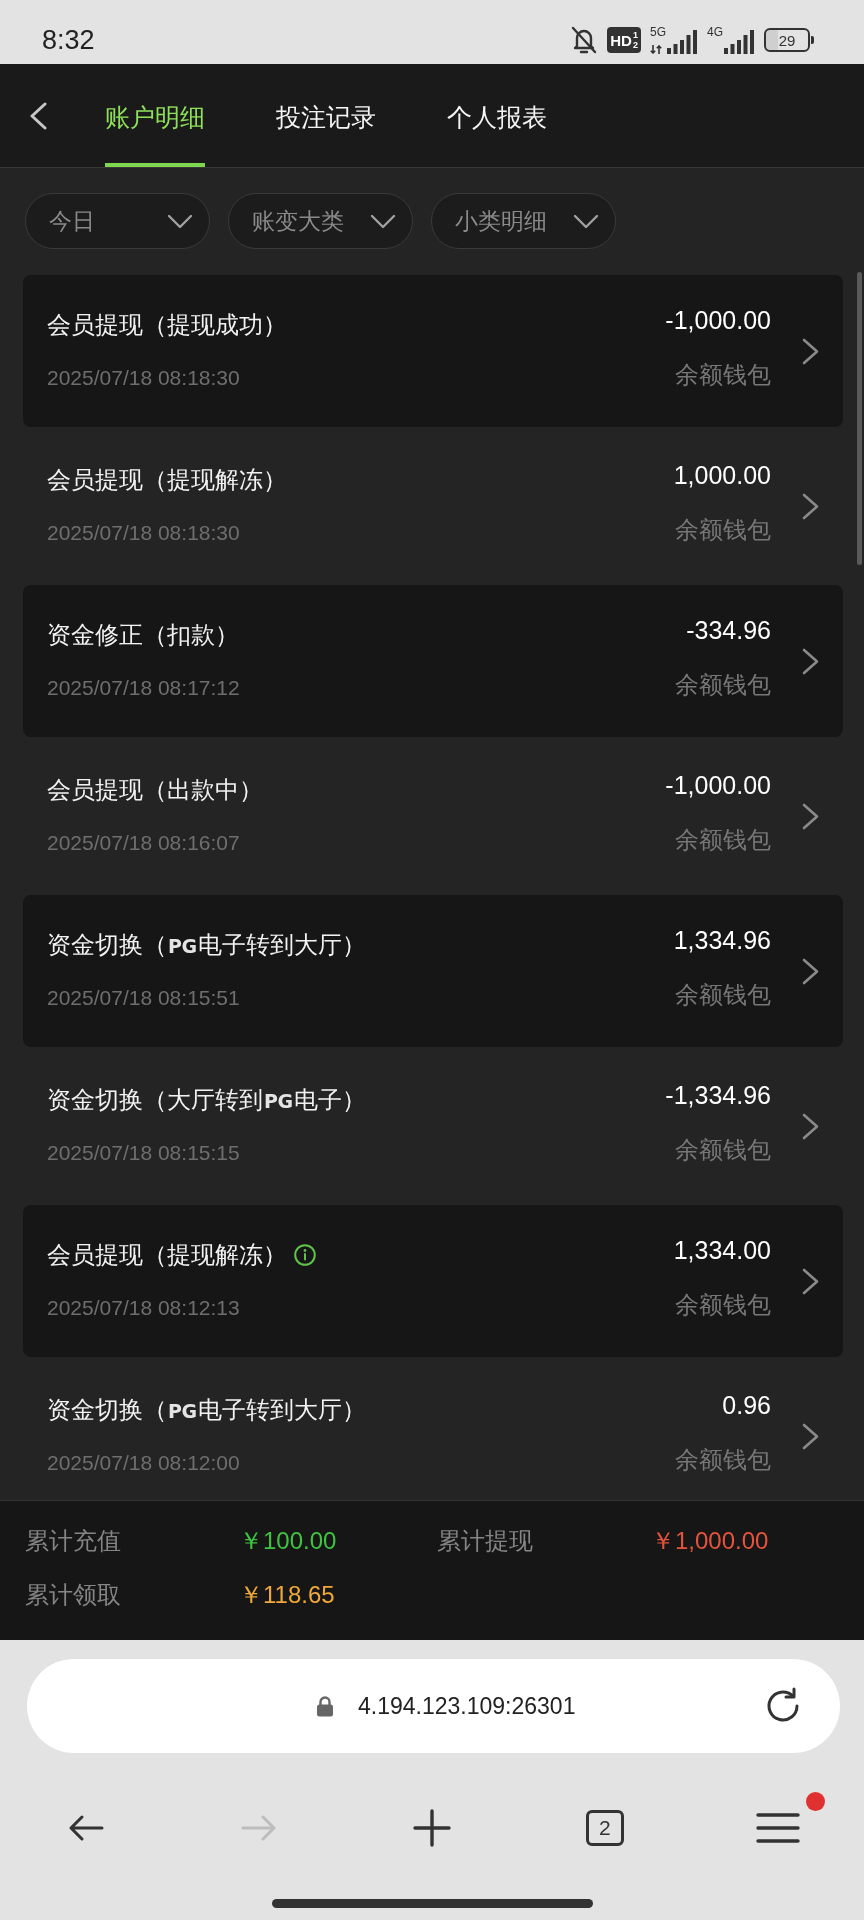 This screenshot has height=1920, width=864. I want to click on transaction-amount: -1,334.96, so click(718, 1095).